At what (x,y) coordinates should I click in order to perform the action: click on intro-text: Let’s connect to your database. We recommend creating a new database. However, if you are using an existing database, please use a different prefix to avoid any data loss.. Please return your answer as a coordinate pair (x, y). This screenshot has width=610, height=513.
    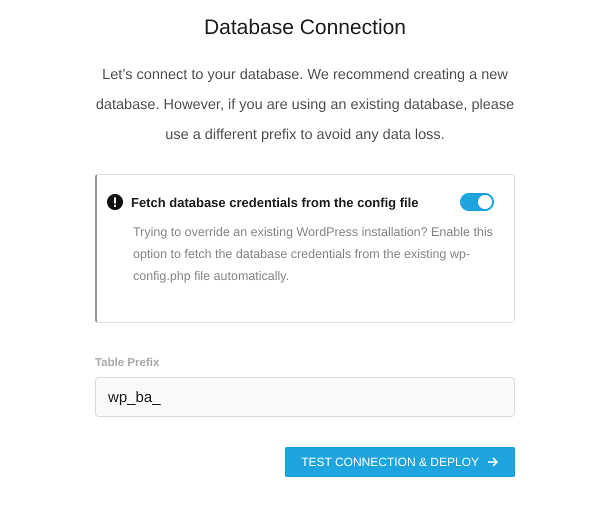
    Looking at the image, I should click on (305, 105).